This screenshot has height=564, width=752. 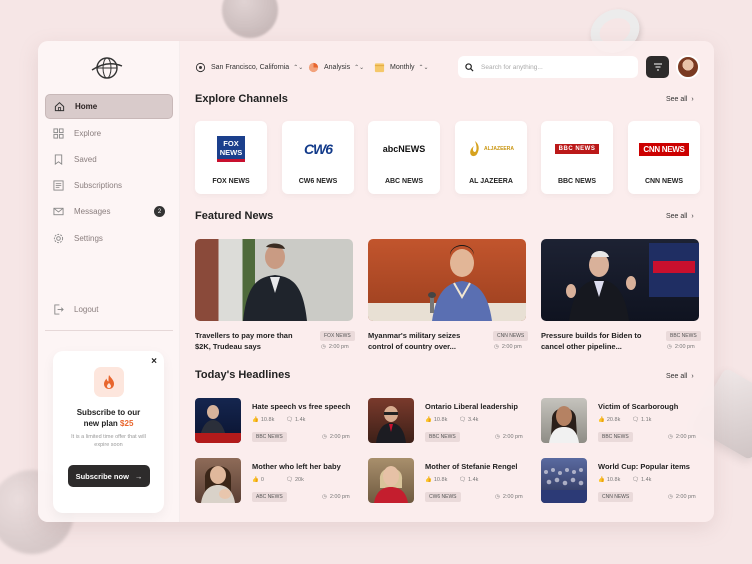 I want to click on fox-news-logo: FOX NEWS, so click(x=231, y=149).